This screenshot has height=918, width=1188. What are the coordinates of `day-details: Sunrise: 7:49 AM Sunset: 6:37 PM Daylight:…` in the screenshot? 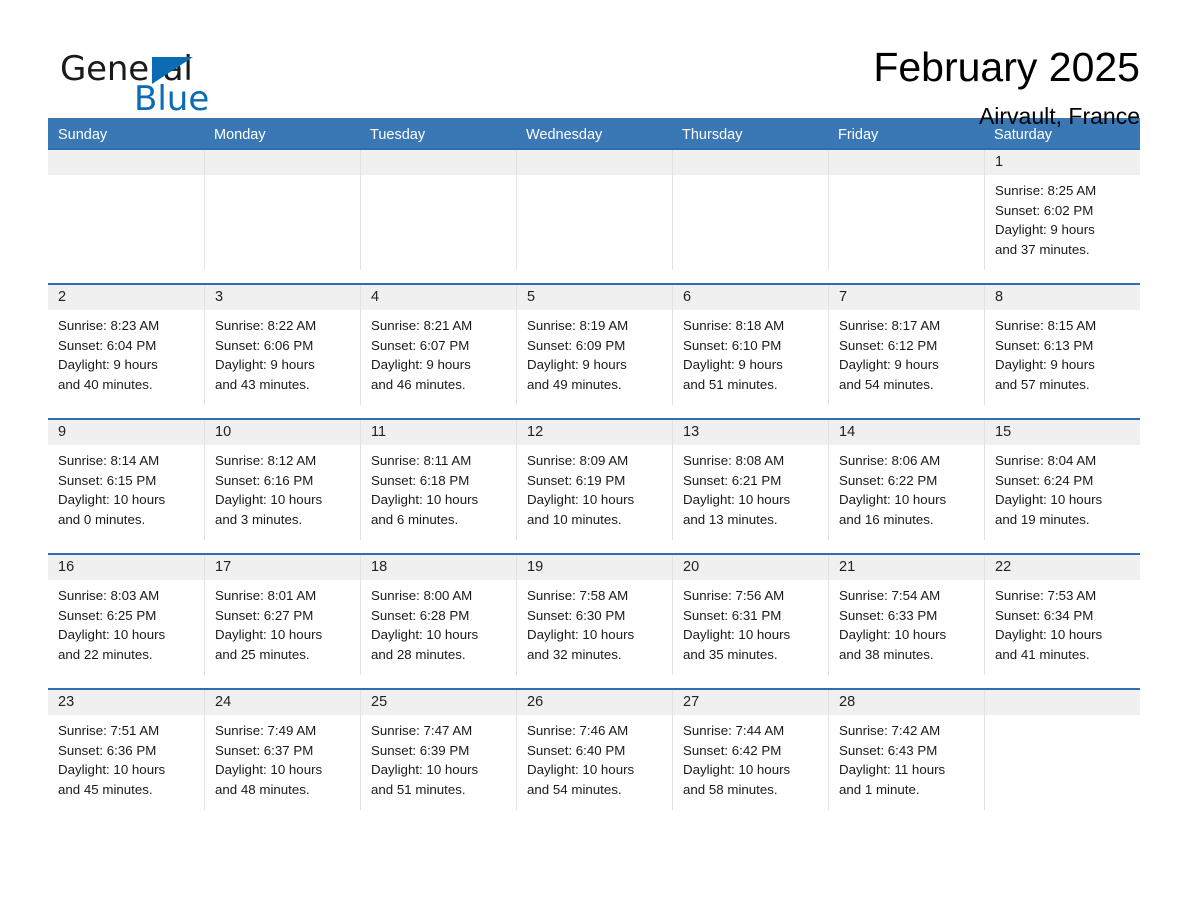 It's located at (282, 757).